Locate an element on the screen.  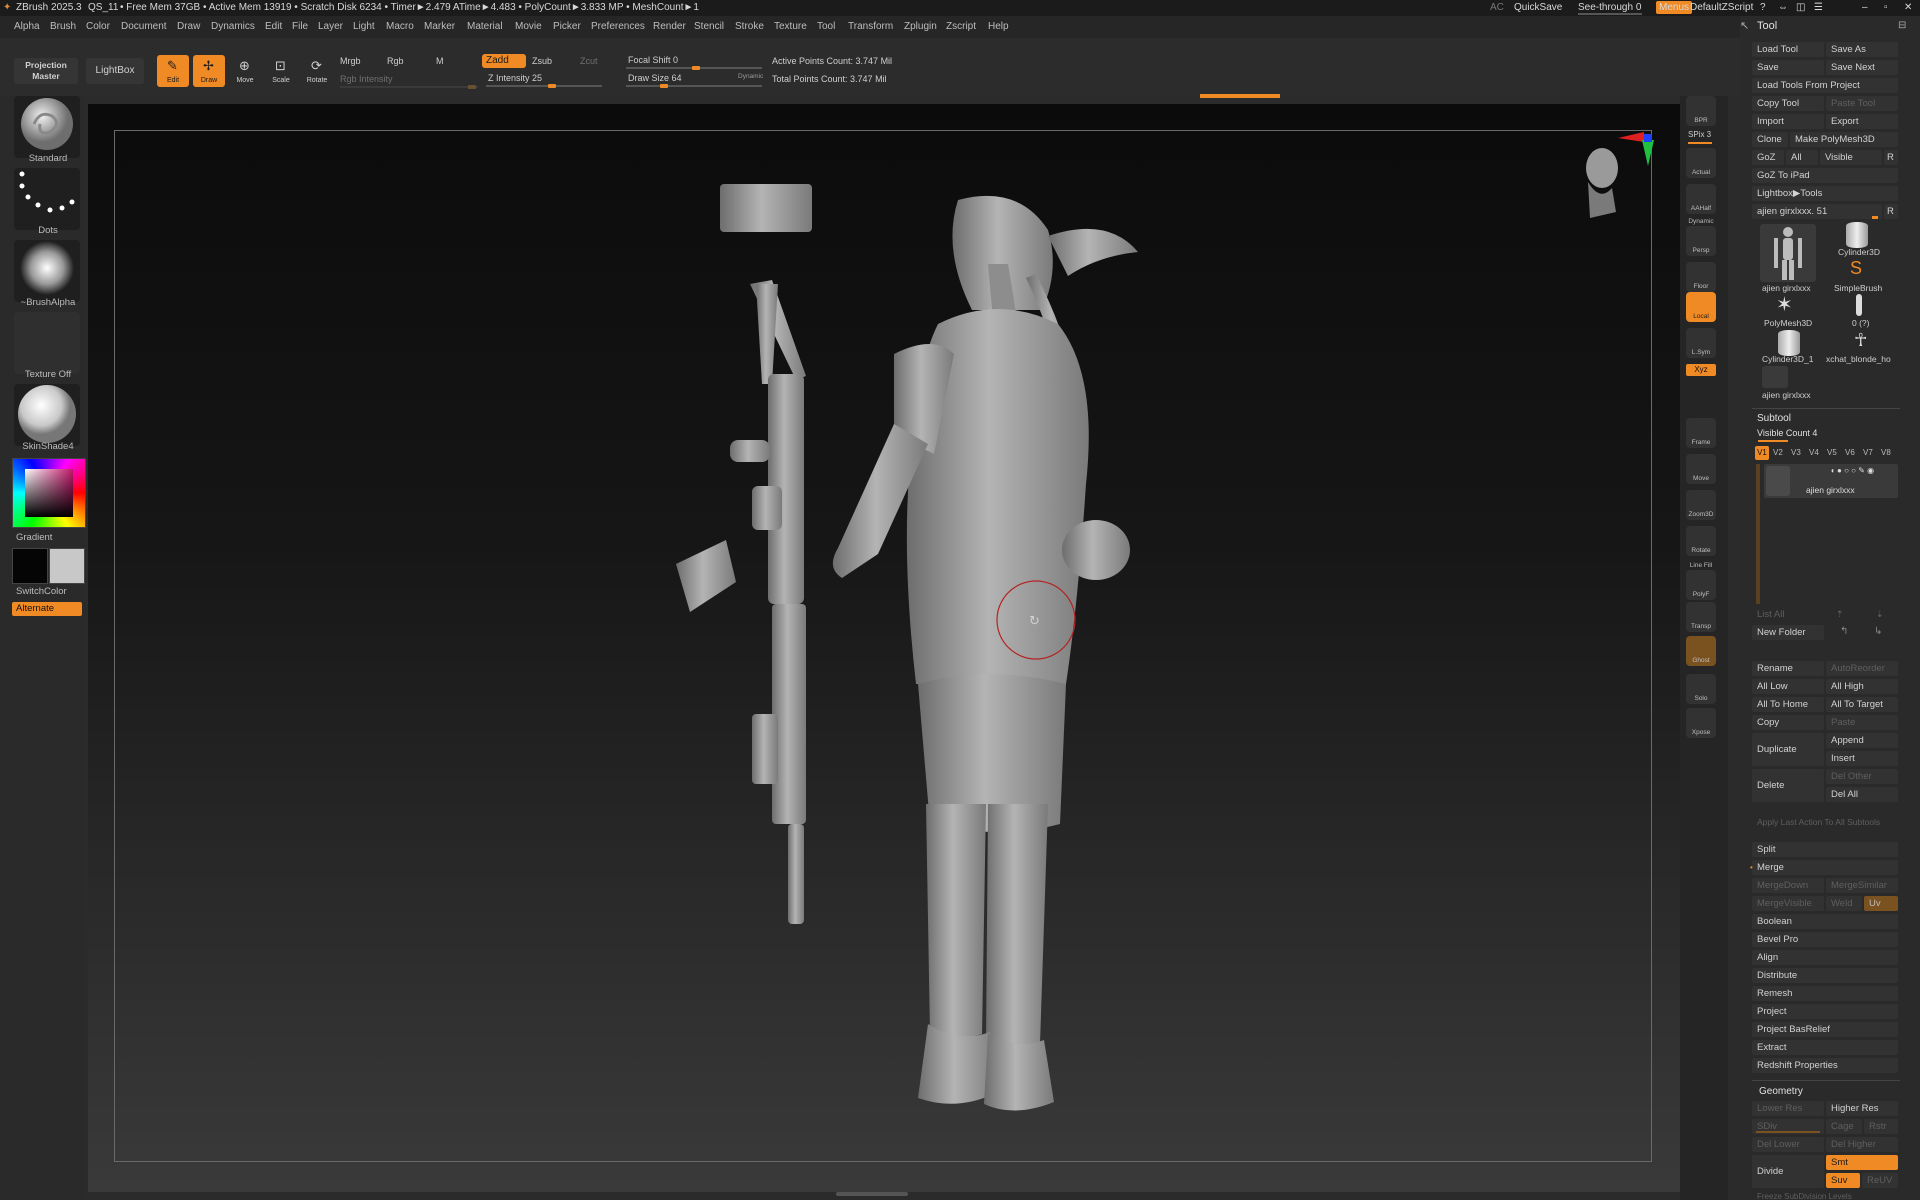
rgb-intensity-slider is located at coordinates (409, 87).